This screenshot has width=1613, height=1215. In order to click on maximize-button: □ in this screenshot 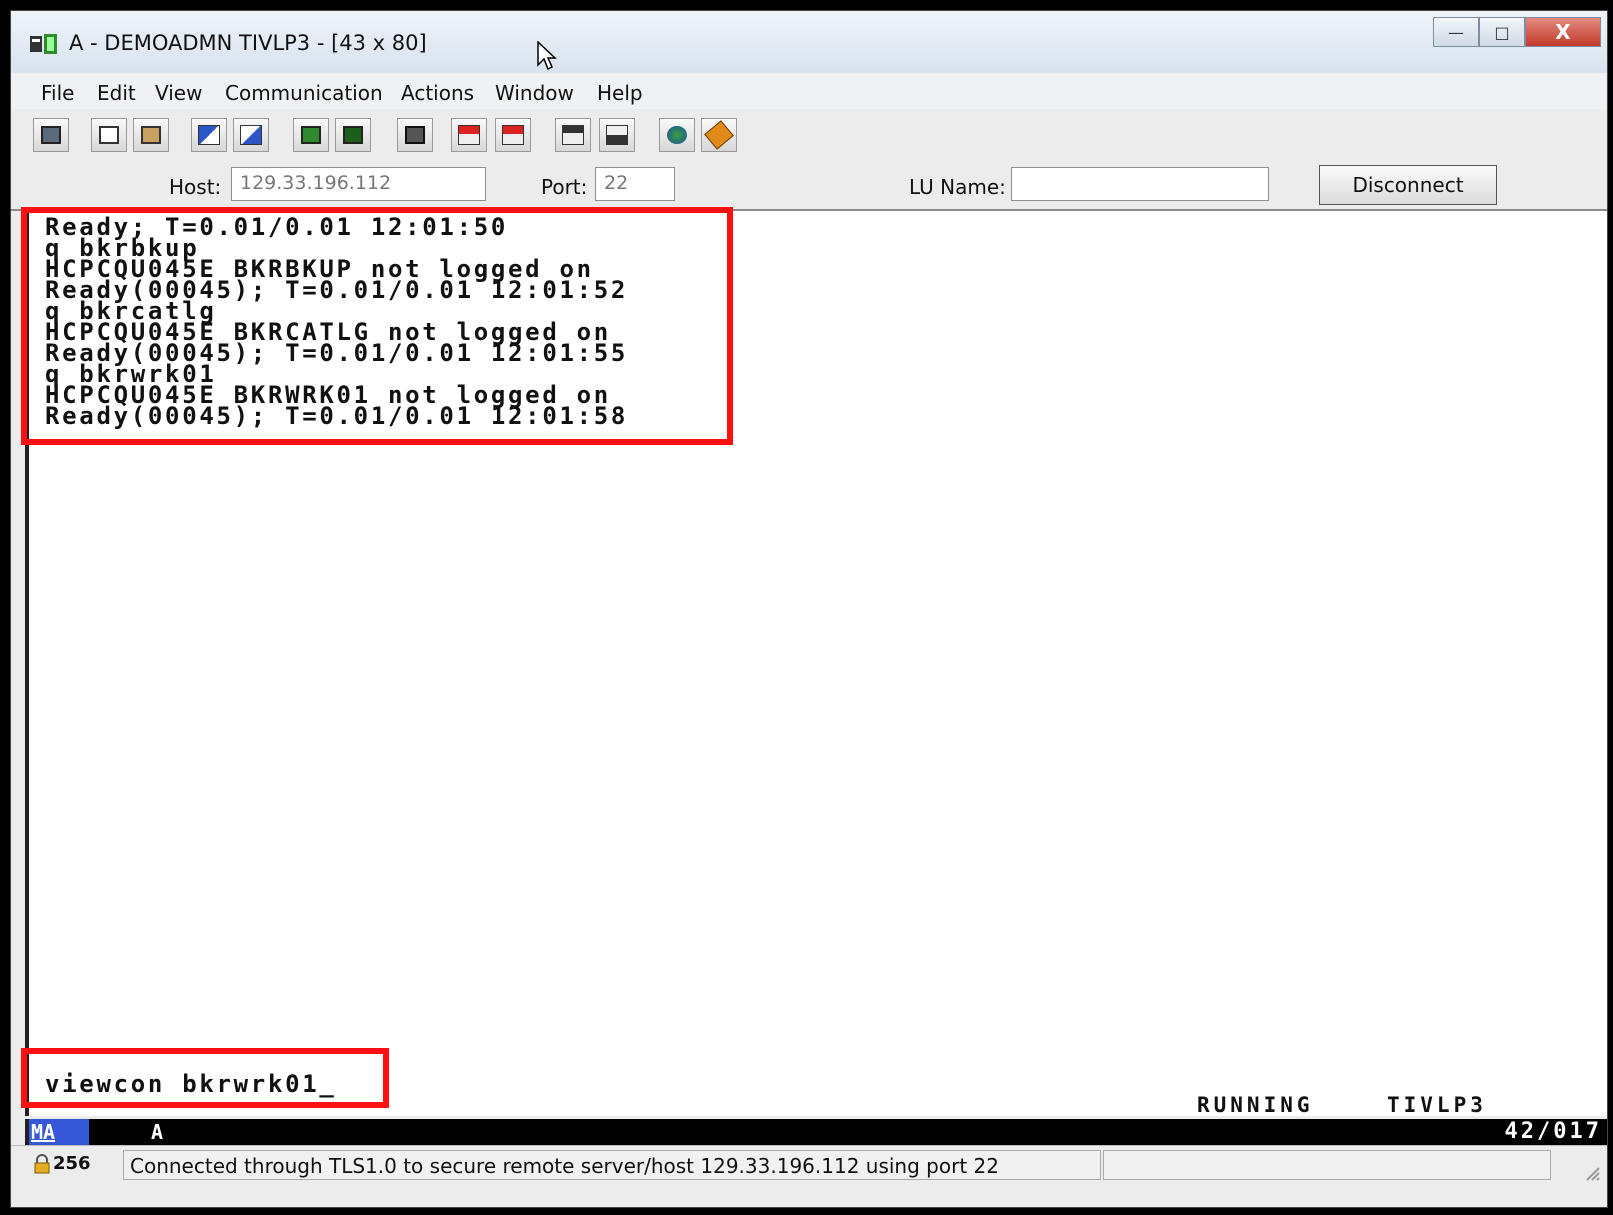, I will do `click(1502, 32)`.